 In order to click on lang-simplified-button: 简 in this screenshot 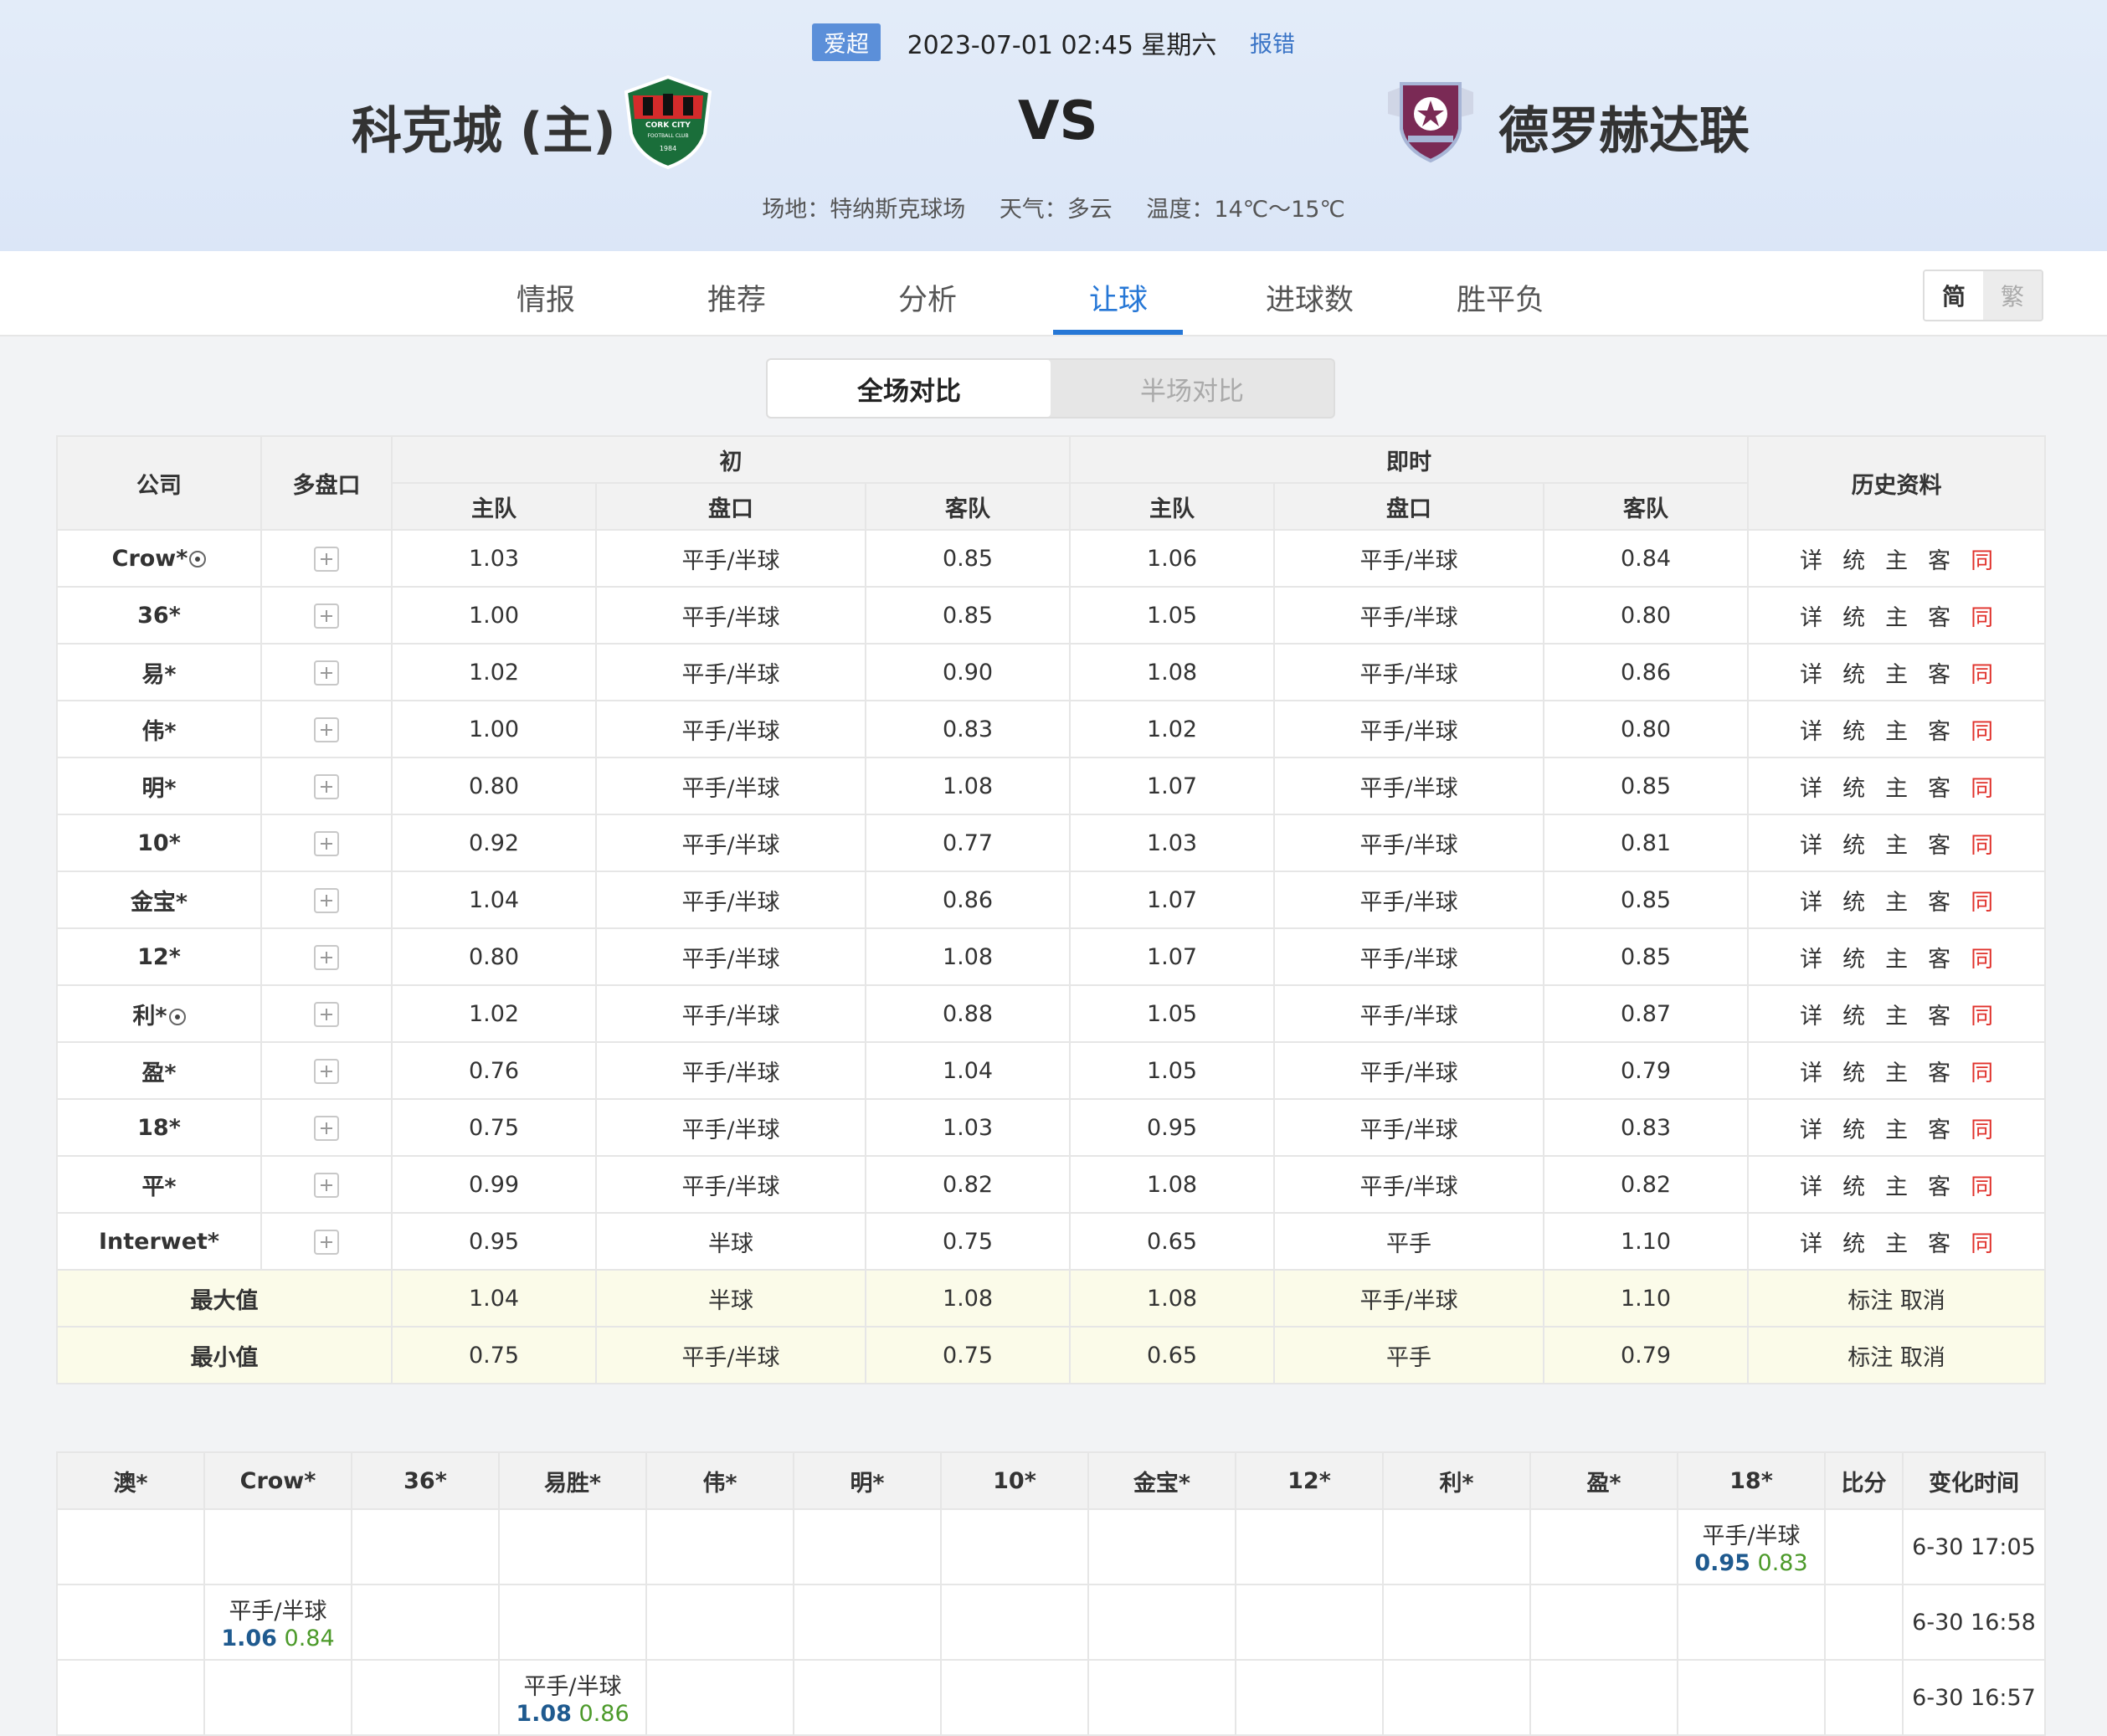, I will do `click(1954, 295)`.